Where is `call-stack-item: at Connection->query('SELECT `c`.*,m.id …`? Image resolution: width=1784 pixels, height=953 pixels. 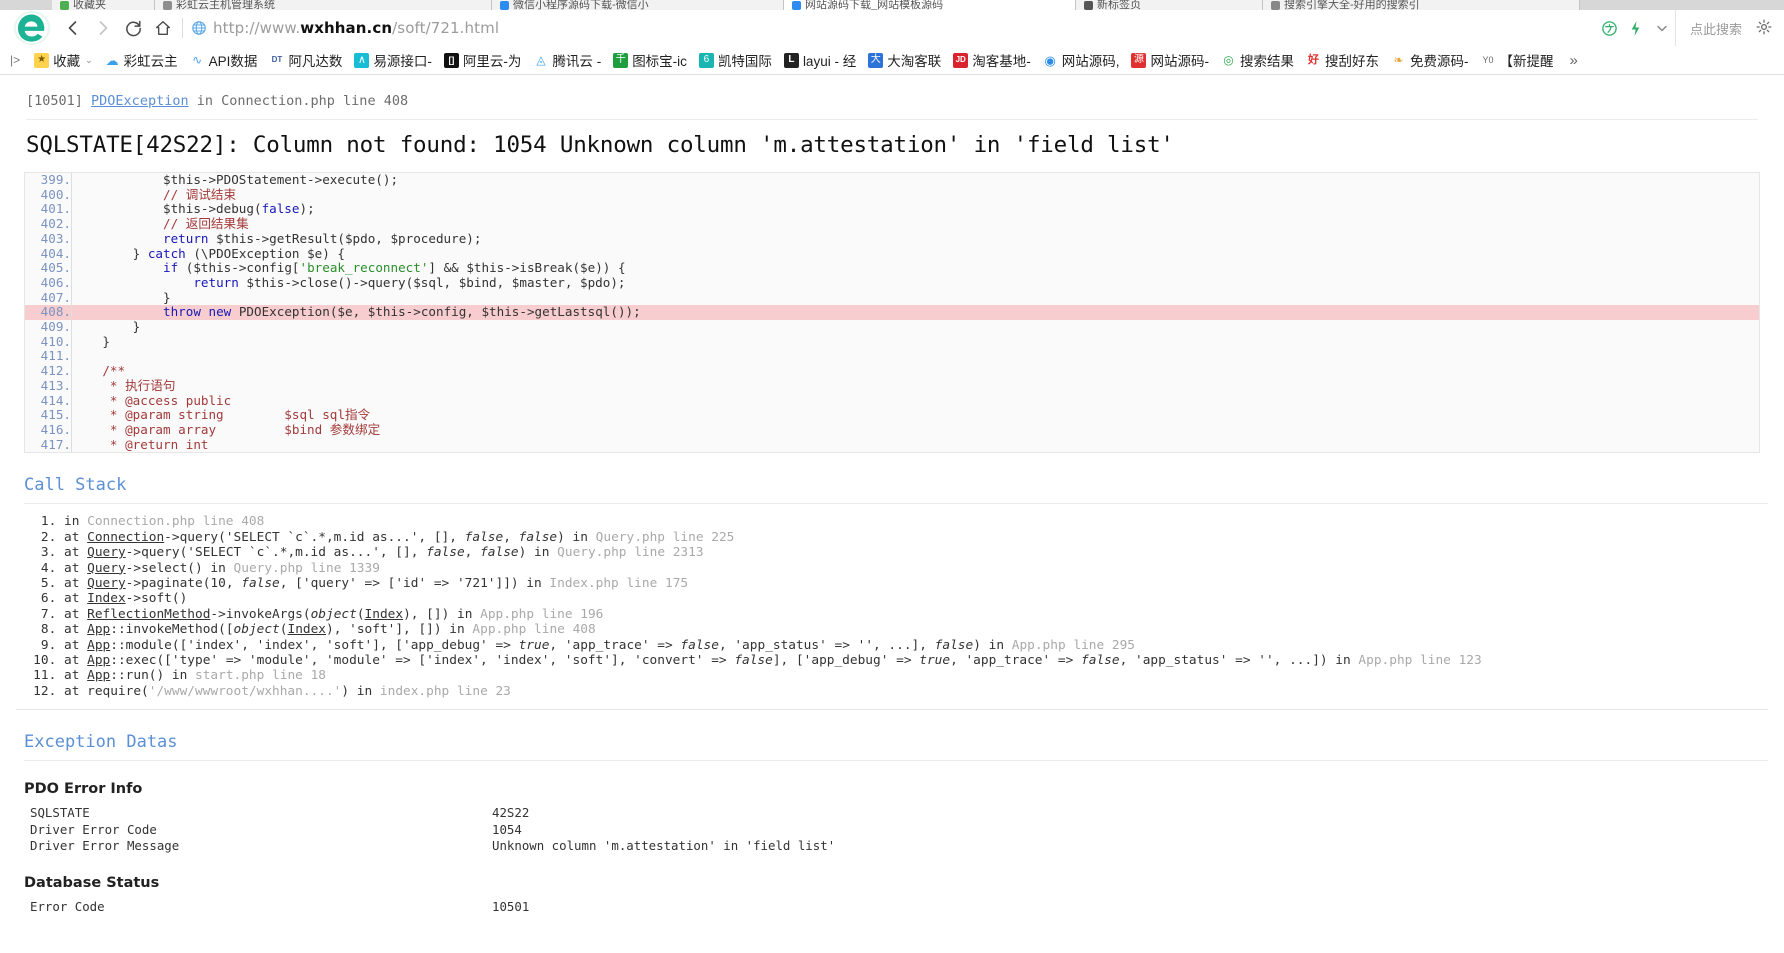 call-stack-item: at Connection->query('SELECT `c`.*,m.id … is located at coordinates (916, 537).